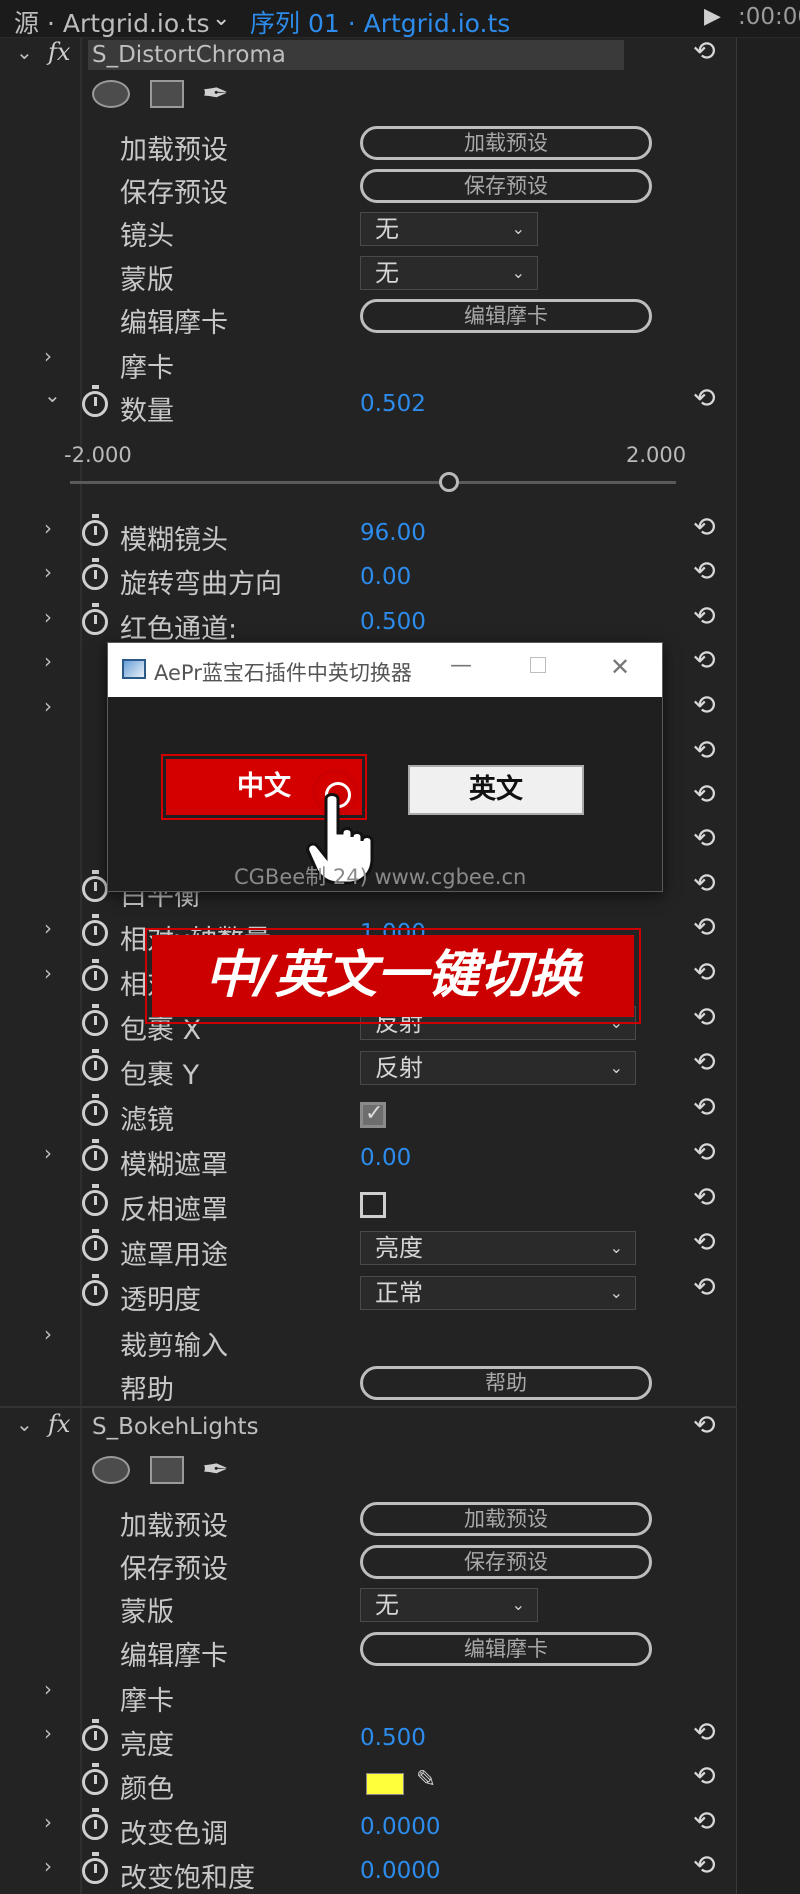  What do you see at coordinates (449, 229) in the screenshot?
I see `lens-dropdown: 无 ⌄` at bounding box center [449, 229].